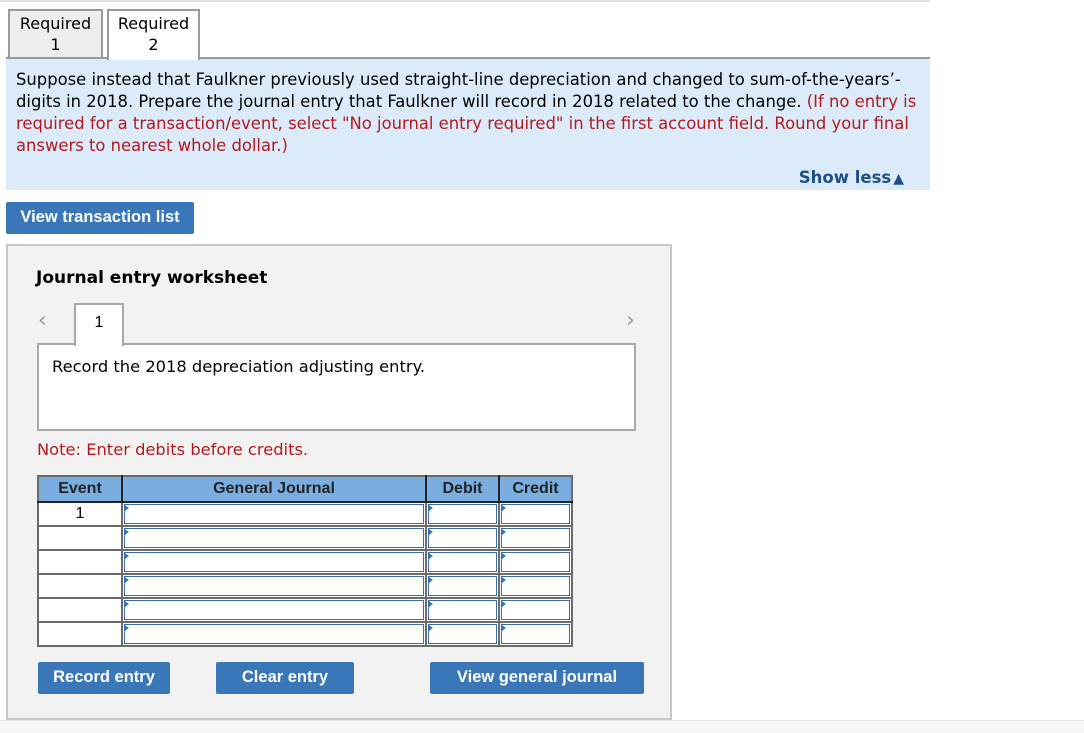  What do you see at coordinates (285, 678) in the screenshot?
I see `clear-entry-button: Clear entry` at bounding box center [285, 678].